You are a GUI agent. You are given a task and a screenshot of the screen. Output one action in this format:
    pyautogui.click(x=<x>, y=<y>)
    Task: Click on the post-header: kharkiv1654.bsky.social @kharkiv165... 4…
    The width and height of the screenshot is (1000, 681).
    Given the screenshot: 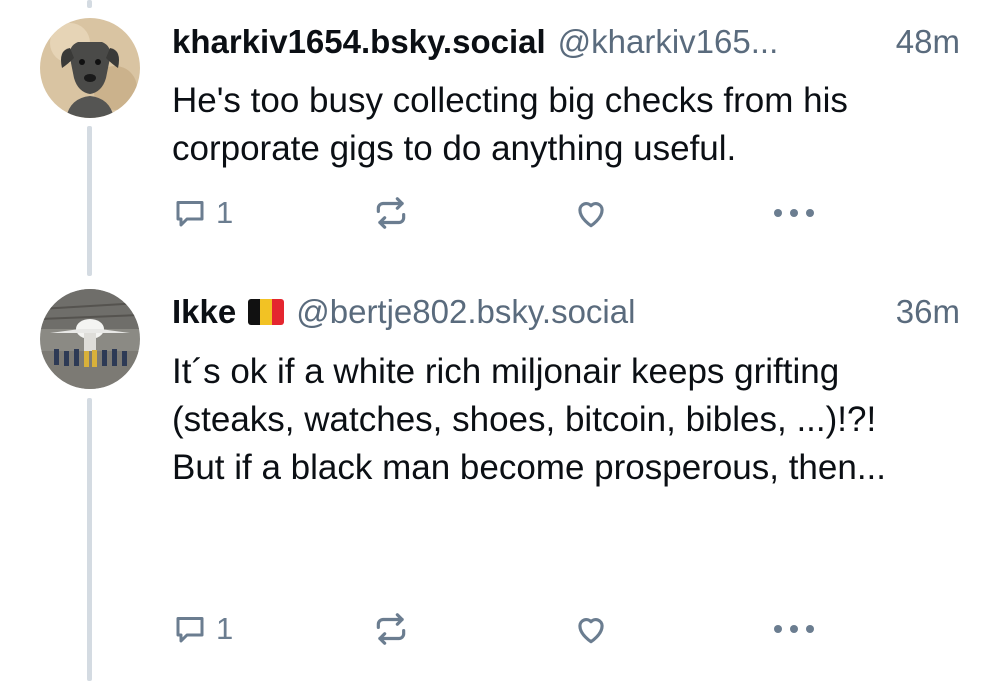 What is the action you would take?
    pyautogui.click(x=566, y=42)
    